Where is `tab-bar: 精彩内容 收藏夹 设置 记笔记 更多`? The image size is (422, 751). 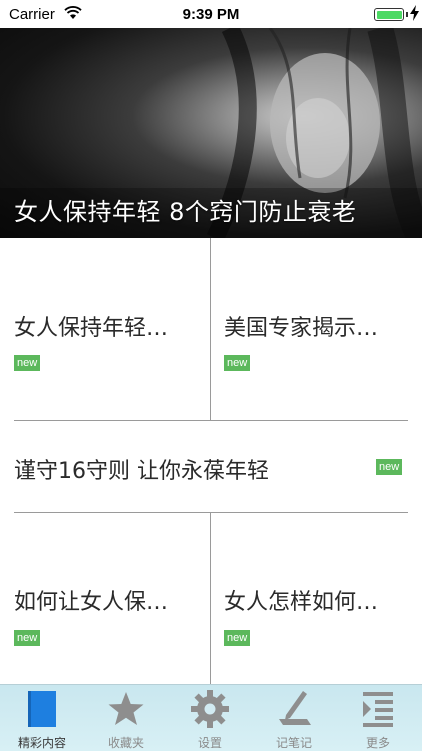 tab-bar: 精彩内容 收藏夹 设置 记笔记 更多 is located at coordinates (211, 717).